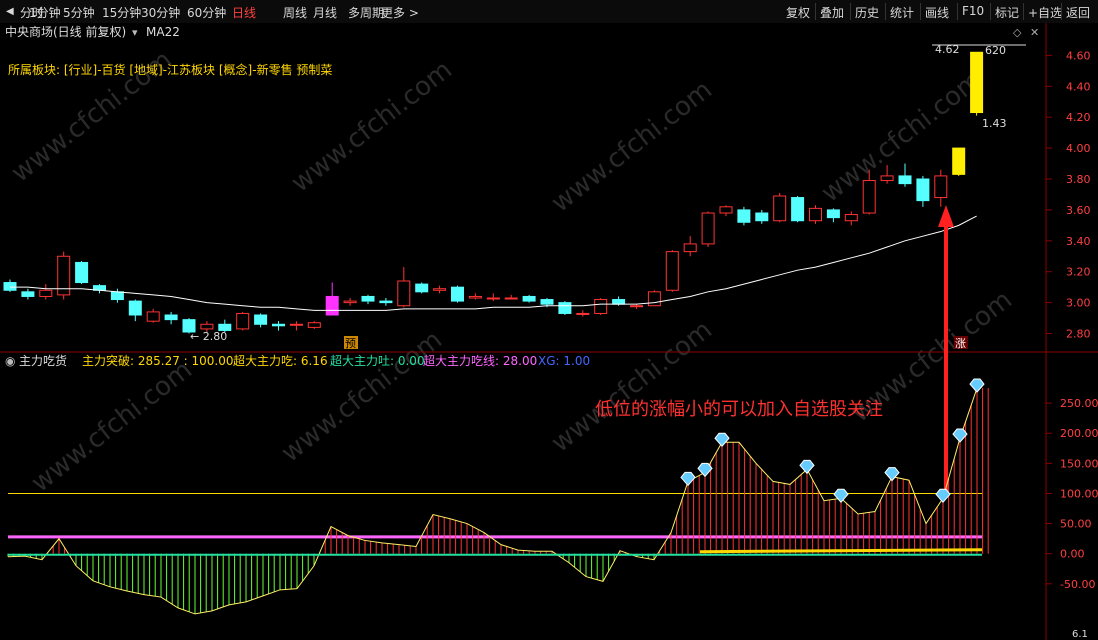 Image resolution: width=1098 pixels, height=640 pixels. I want to click on toolbar-btn-3: 统计, so click(902, 12).